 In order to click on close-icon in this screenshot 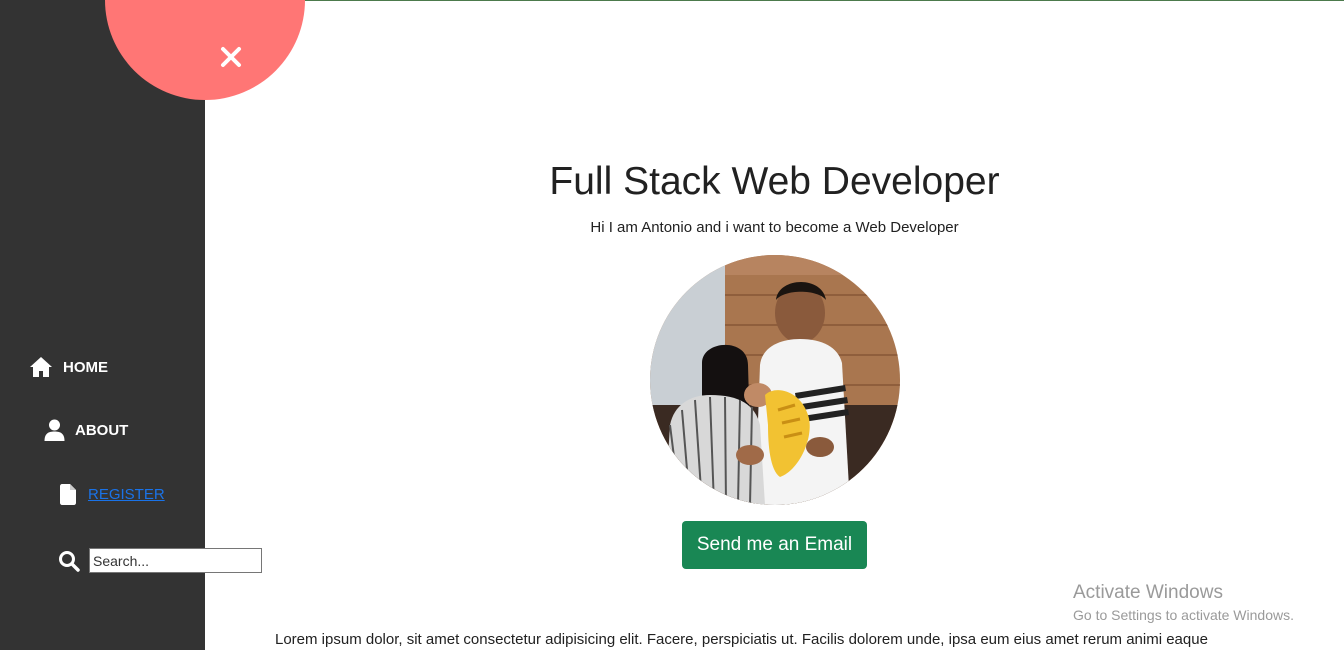, I will do `click(231, 57)`.